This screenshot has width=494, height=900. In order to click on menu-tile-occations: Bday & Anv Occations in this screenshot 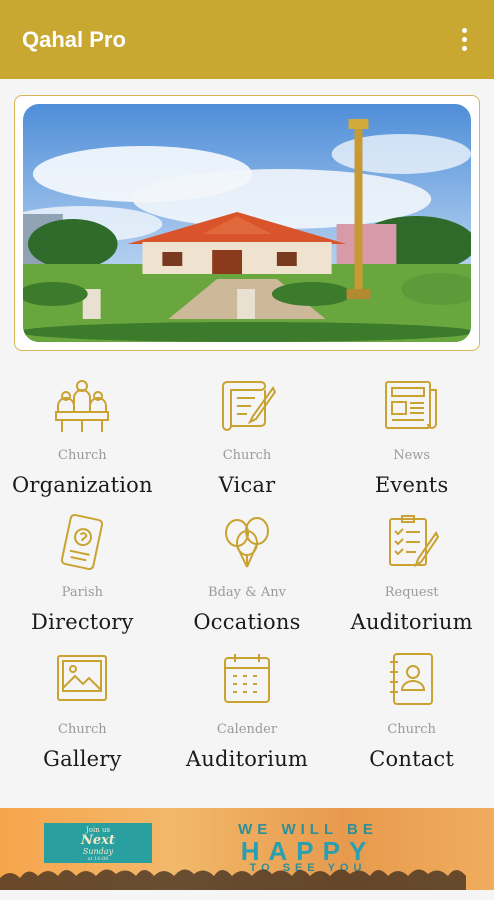, I will do `click(247, 567)`.